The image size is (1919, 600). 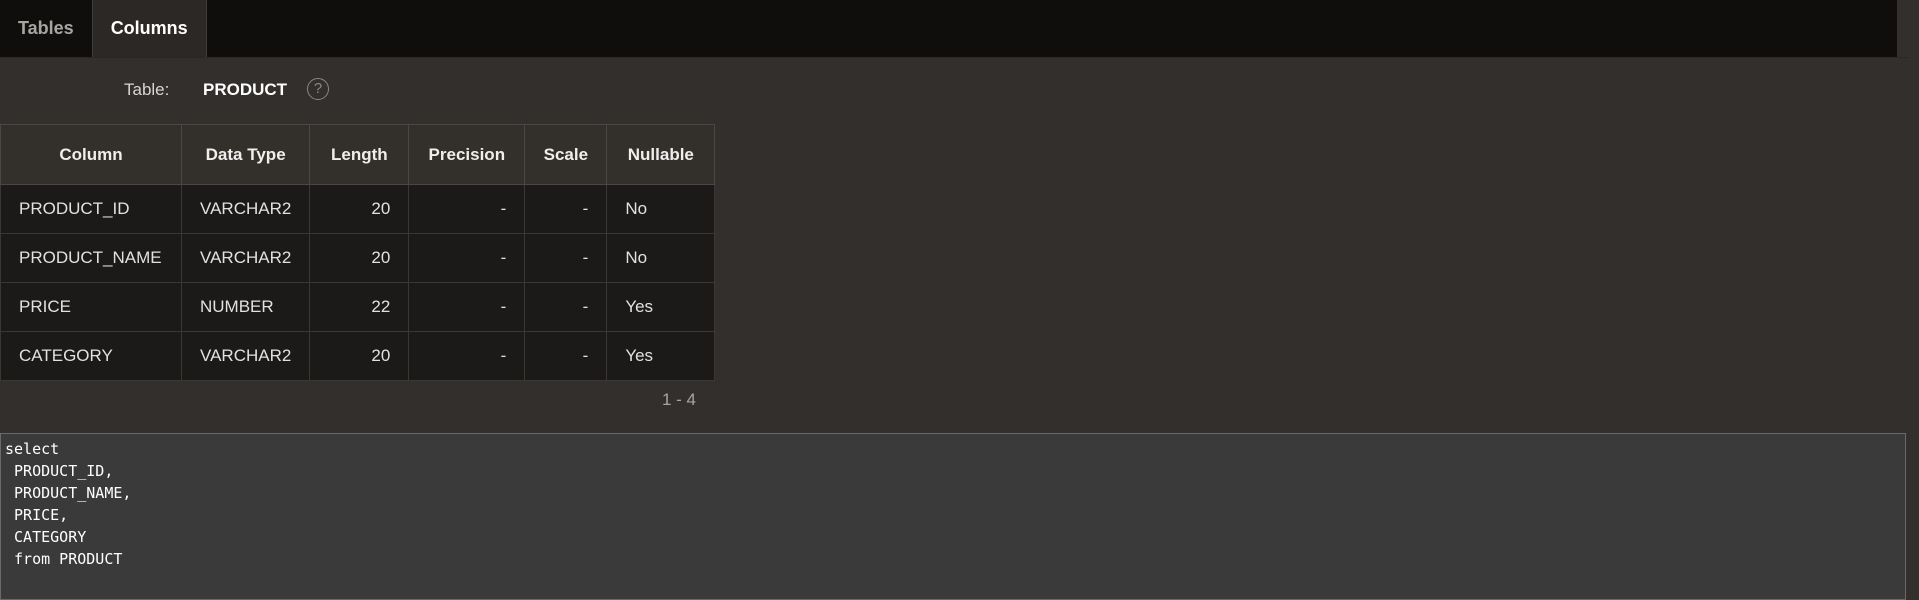 I want to click on table-label: Table:, so click(x=147, y=89).